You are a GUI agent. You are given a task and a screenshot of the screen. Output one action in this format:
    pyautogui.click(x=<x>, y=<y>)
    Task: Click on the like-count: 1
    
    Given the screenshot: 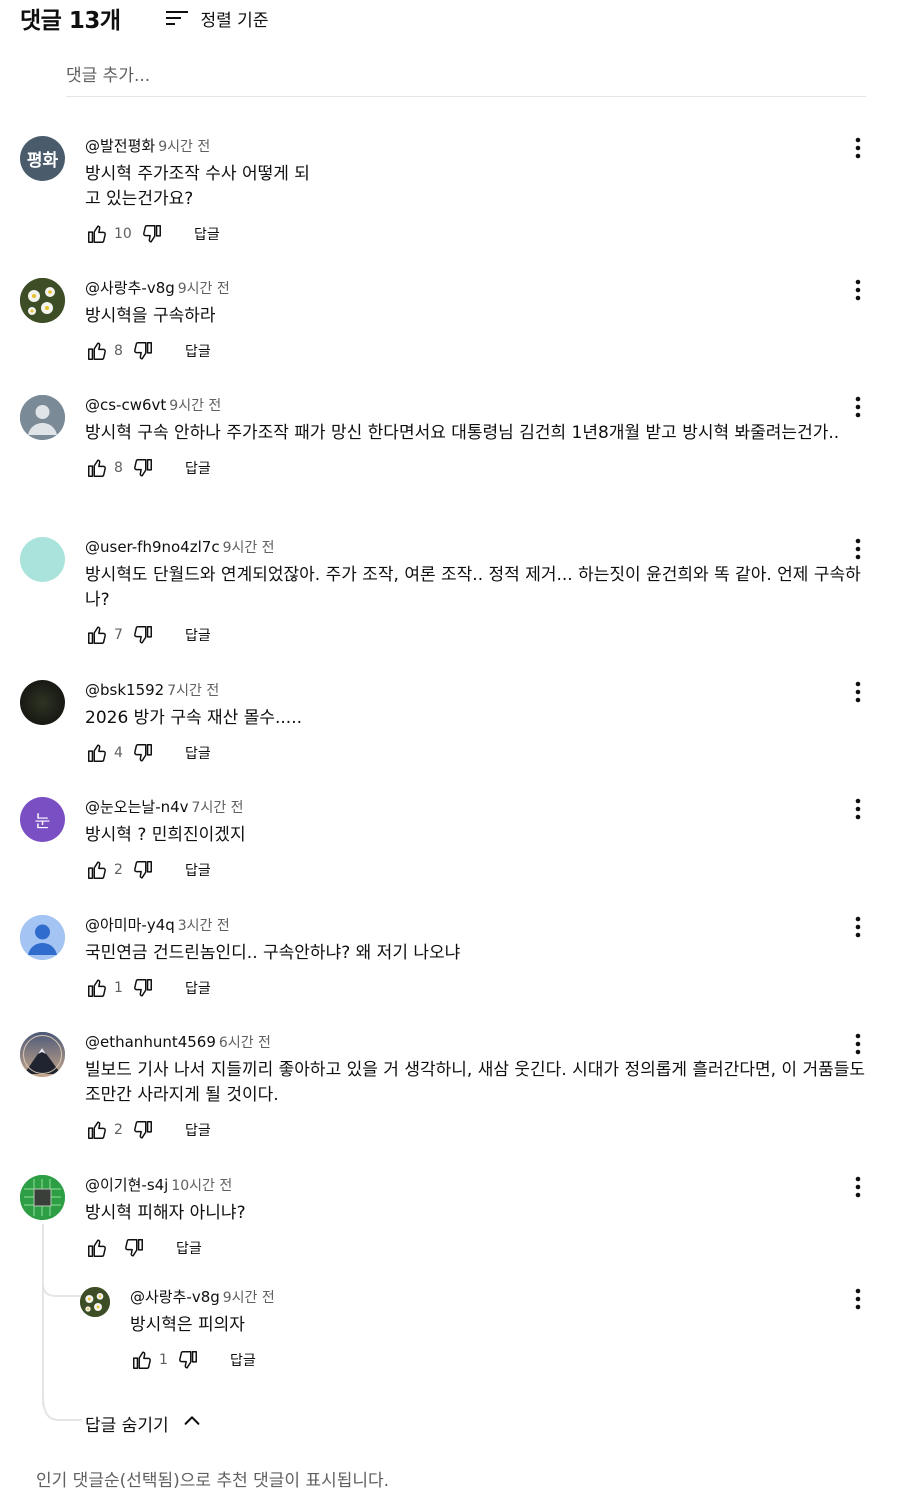 What is the action you would take?
    pyautogui.click(x=163, y=1360)
    